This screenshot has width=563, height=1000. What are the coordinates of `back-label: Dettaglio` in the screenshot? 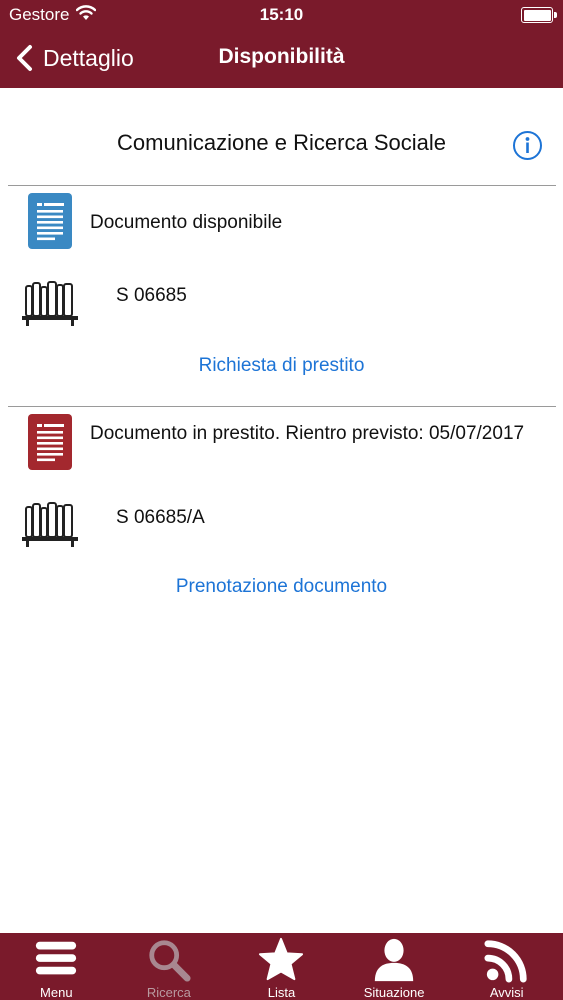 It's located at (88, 57).